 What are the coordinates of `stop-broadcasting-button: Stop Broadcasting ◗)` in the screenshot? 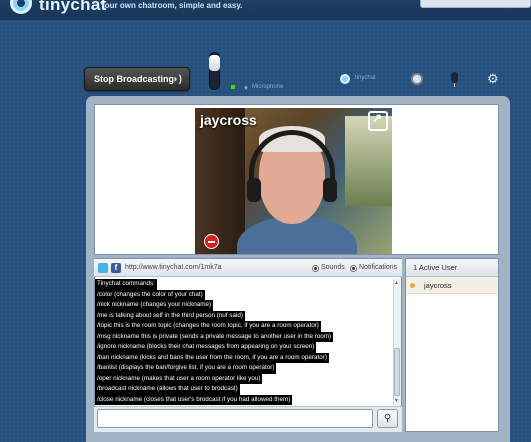 It's located at (137, 79).